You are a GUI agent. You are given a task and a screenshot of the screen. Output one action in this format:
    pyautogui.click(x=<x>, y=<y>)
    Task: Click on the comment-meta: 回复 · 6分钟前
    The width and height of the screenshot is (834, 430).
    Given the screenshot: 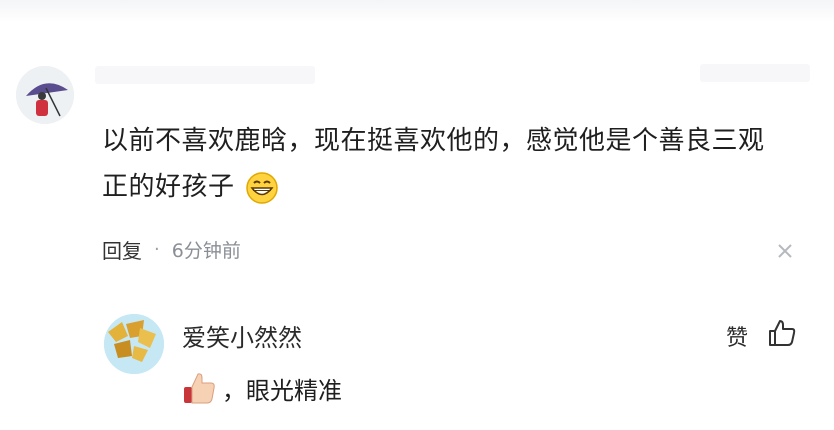 What is the action you would take?
    pyautogui.click(x=171, y=249)
    